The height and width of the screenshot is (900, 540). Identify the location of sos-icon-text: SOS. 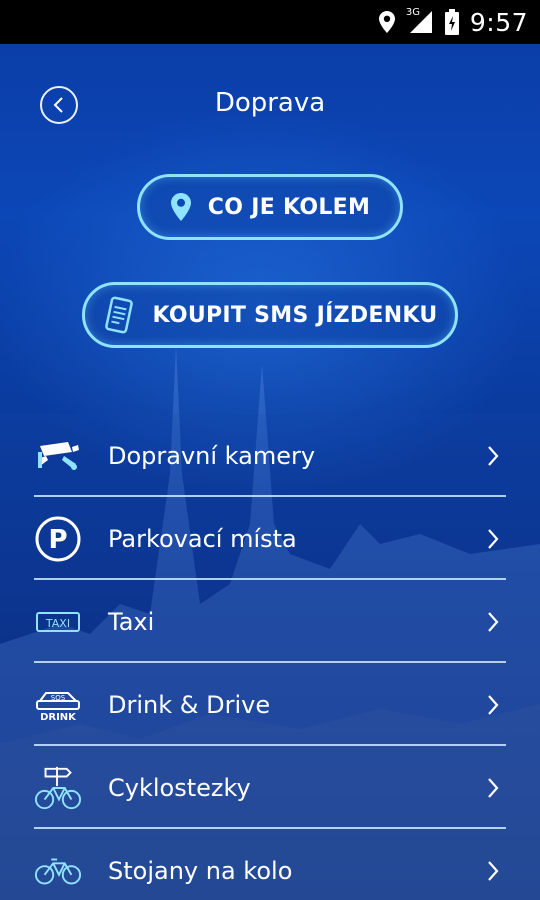
(58, 698).